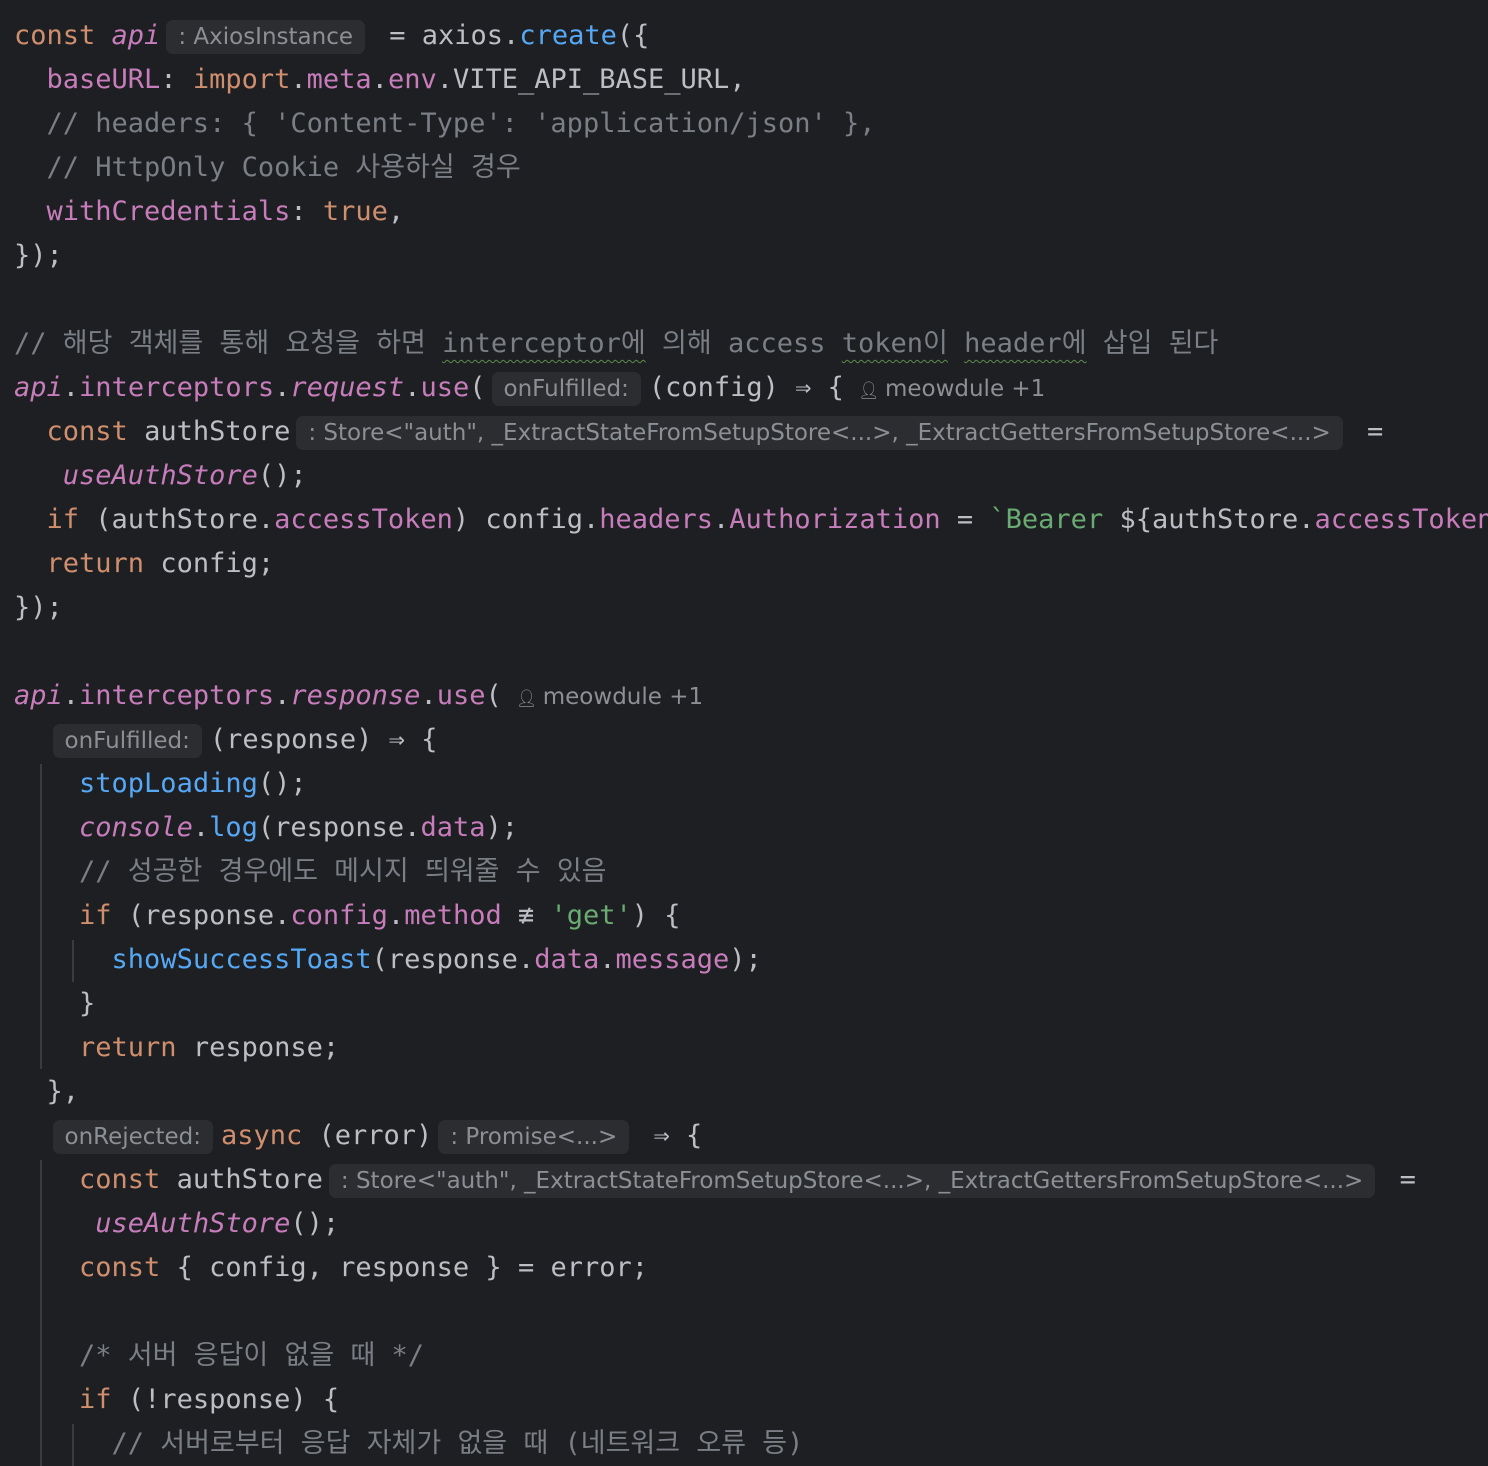 The height and width of the screenshot is (1466, 1488). I want to click on code-token: ({, so click(633, 35).